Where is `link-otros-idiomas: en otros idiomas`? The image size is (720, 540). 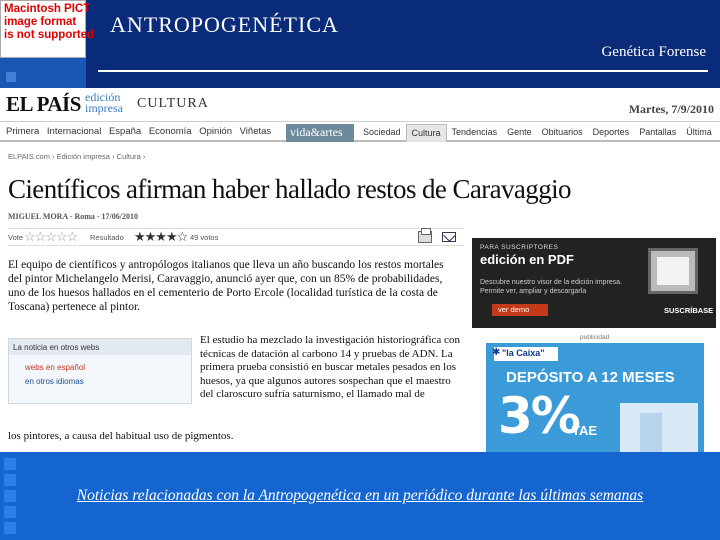 link-otros-idiomas: en otros idiomas is located at coordinates (54, 381).